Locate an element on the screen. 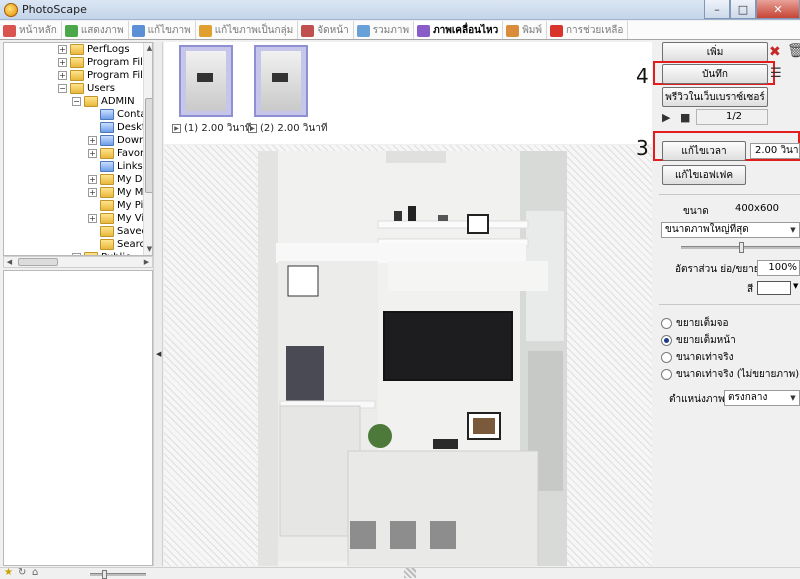 The width and height of the screenshot is (800, 579). tab-combine: รวมภาพ is located at coordinates (384, 30).